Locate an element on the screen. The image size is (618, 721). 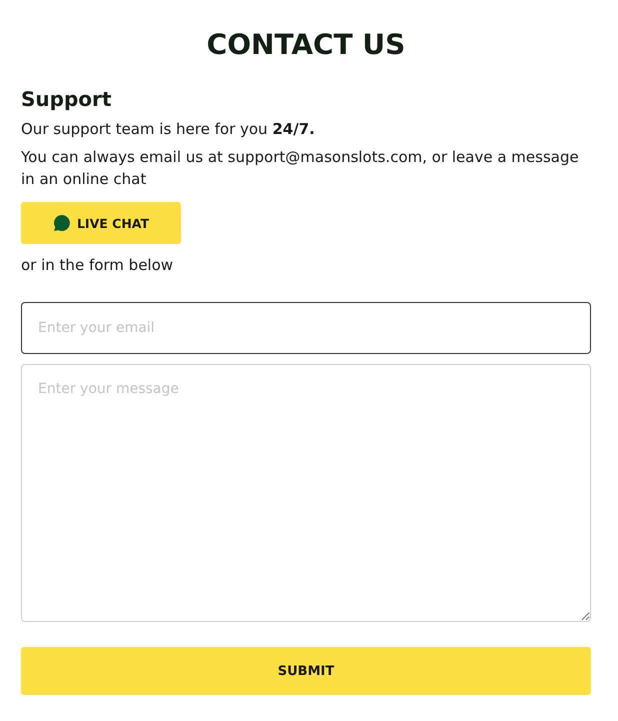
chat-bubble-icon is located at coordinates (61, 223).